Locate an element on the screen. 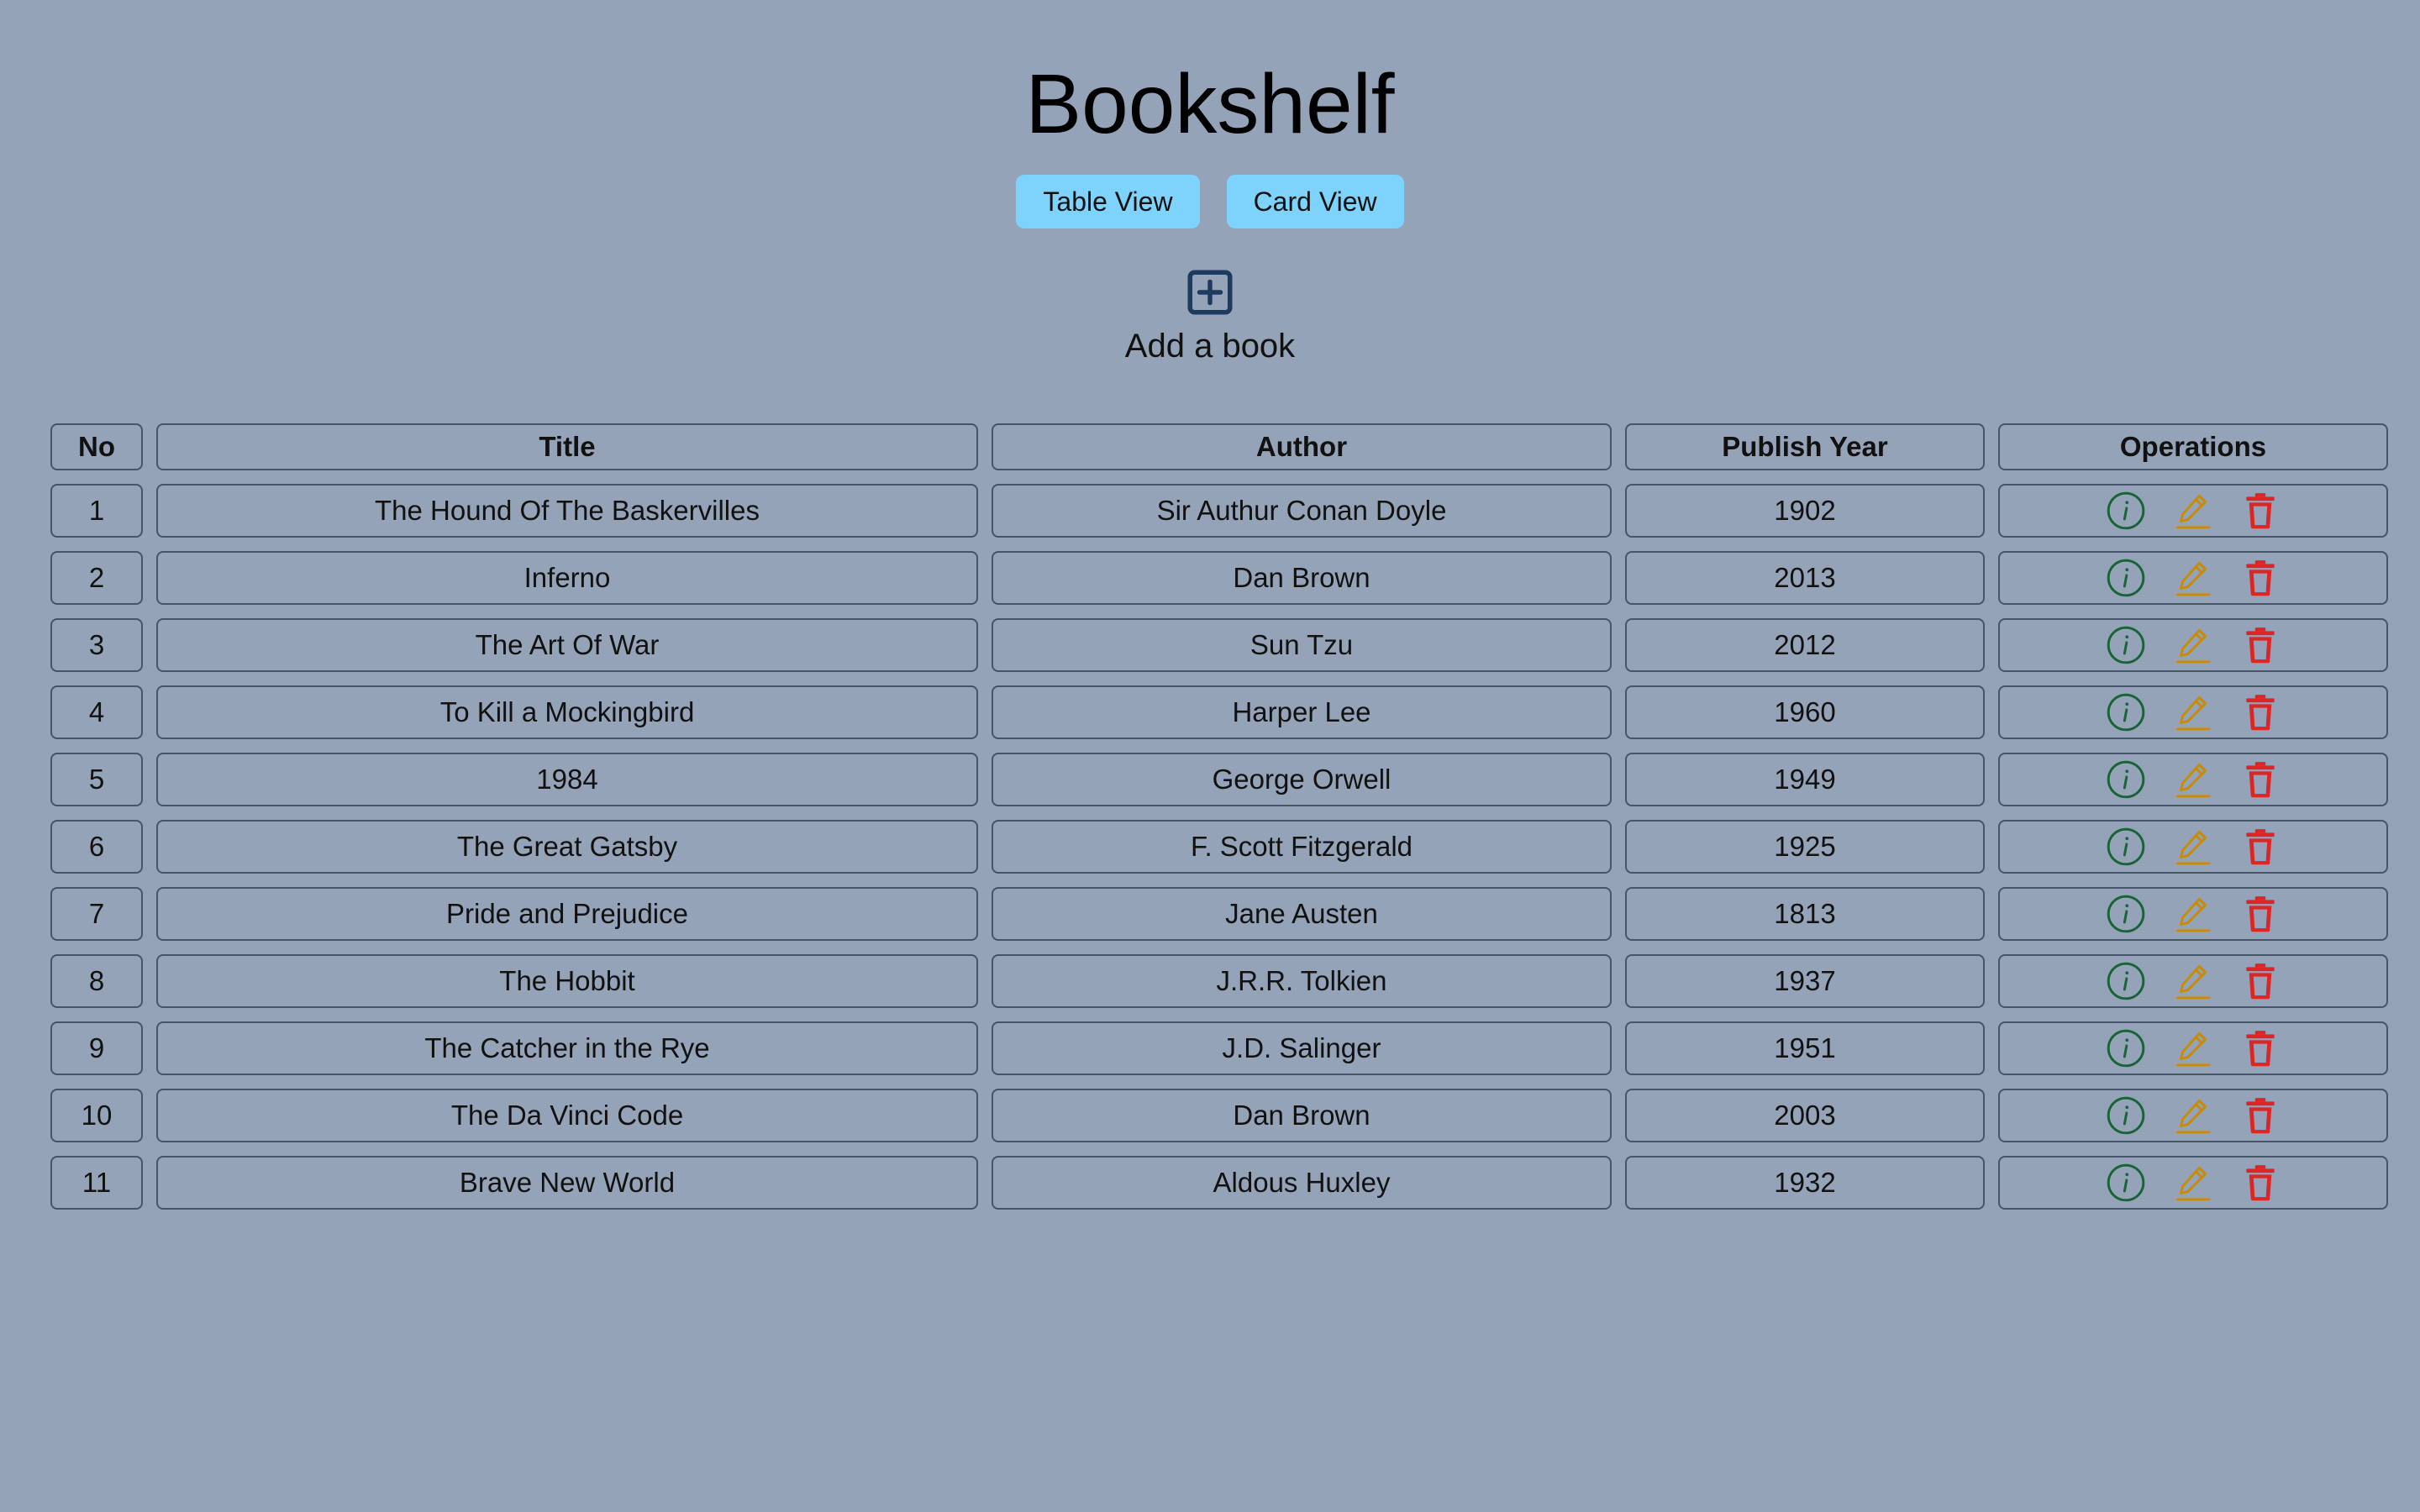 The height and width of the screenshot is (1512, 2420). cell-author: F. Scott Fitzgerald is located at coordinates (1302, 847).